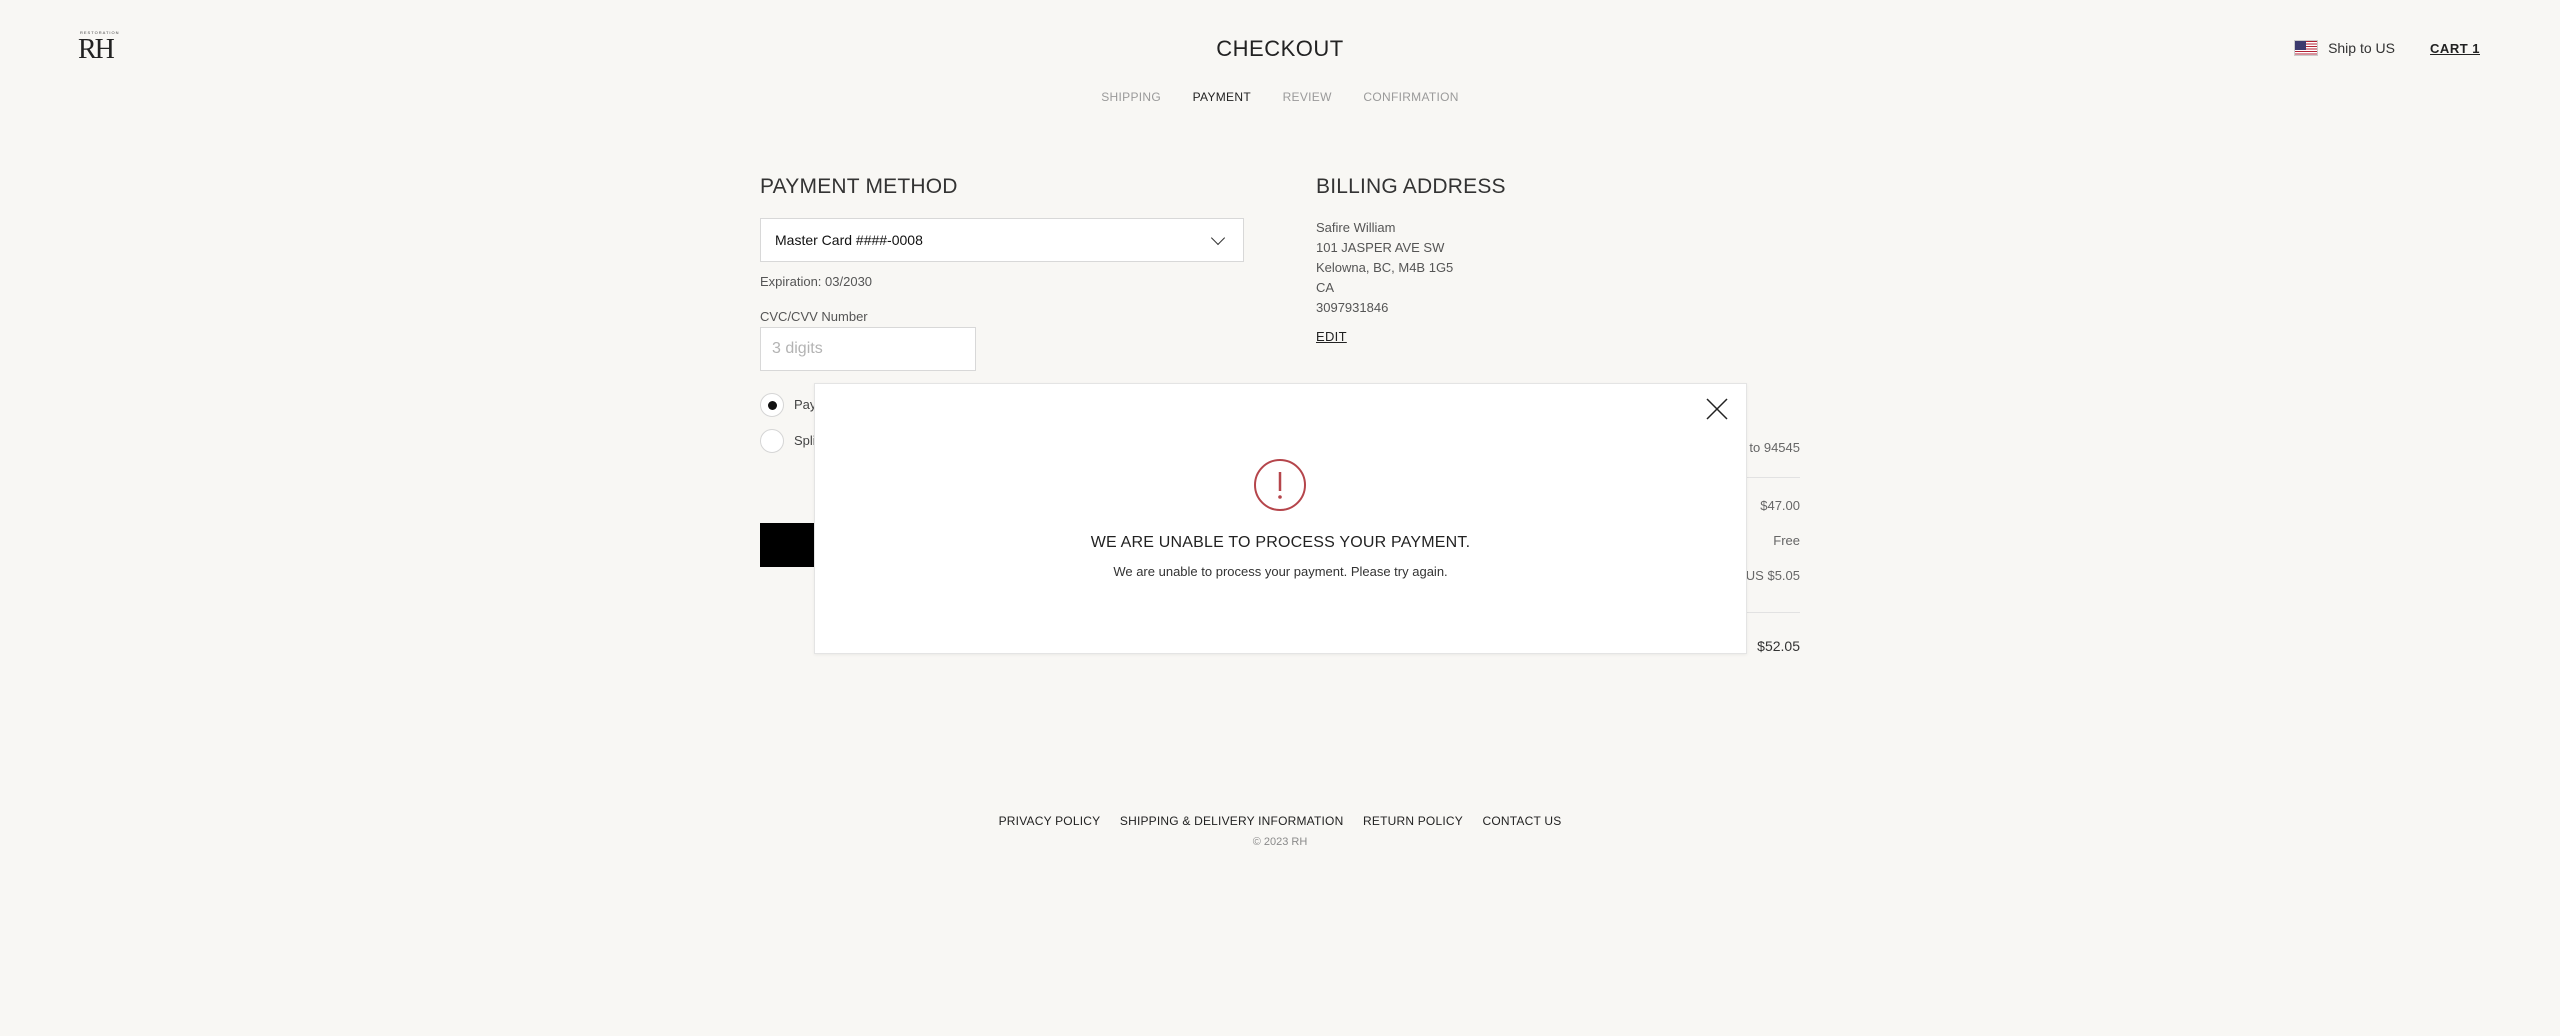 This screenshot has height=1036, width=2560. What do you see at coordinates (1280, 97) in the screenshot?
I see `checkout-steps: SHIPPING PAYMENT REVIEW CONFIRMATION` at bounding box center [1280, 97].